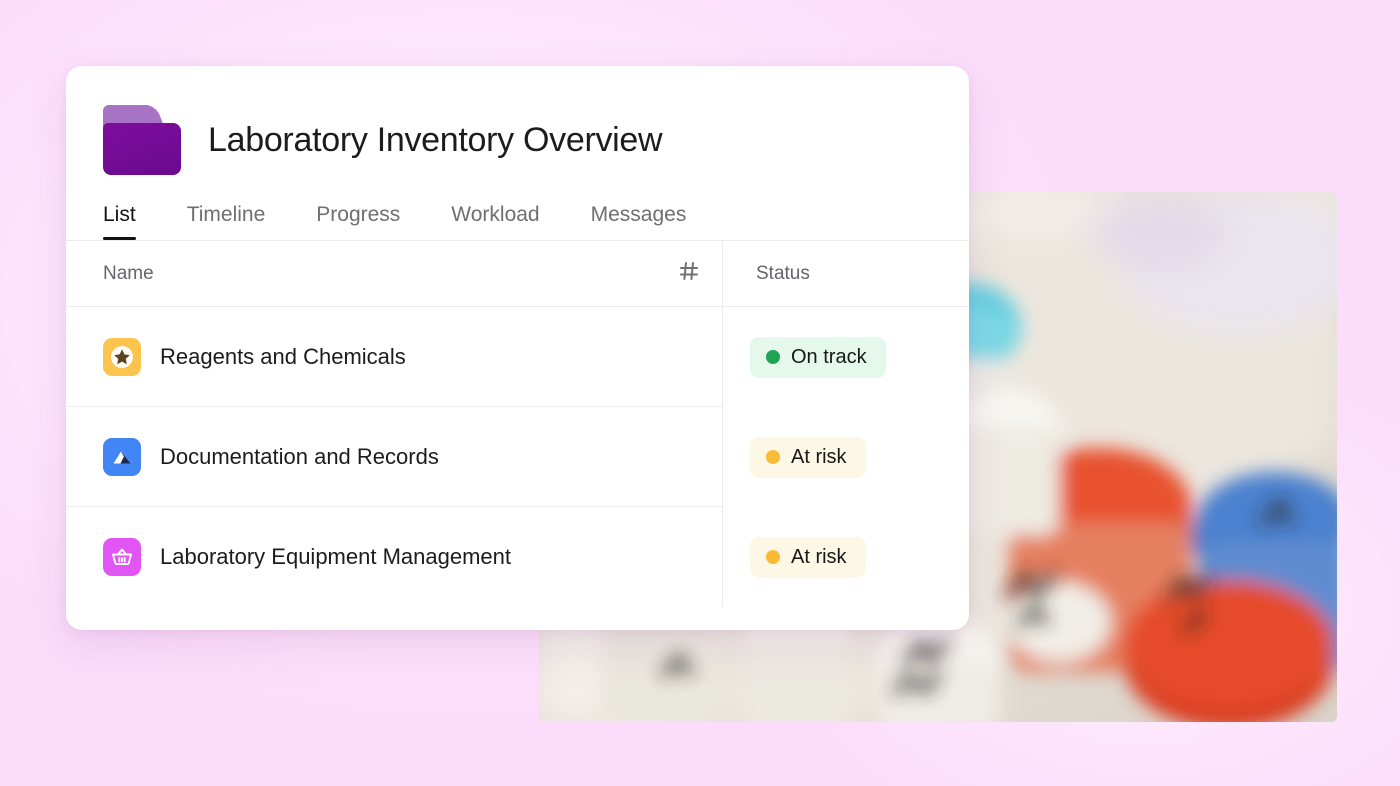 The width and height of the screenshot is (1400, 786). Describe the element at coordinates (226, 221) in the screenshot. I see `tab-timeline: Timeline` at that location.